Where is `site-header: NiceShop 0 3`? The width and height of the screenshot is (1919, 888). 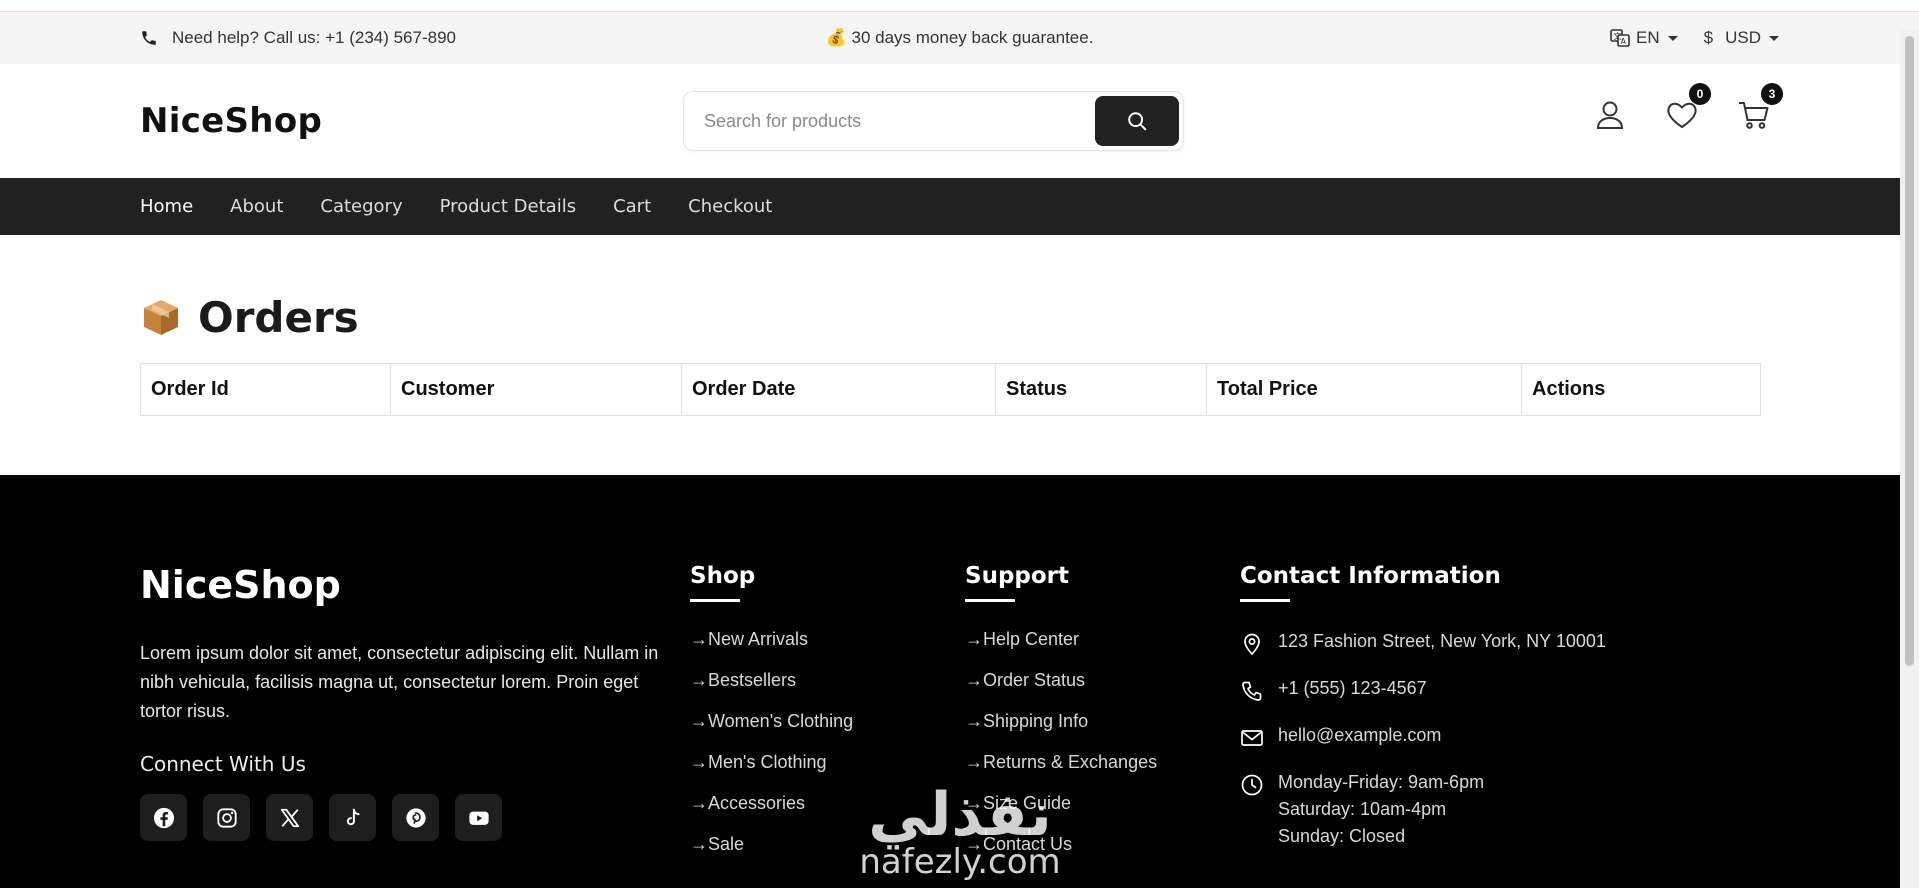
site-header: NiceShop 0 3 is located at coordinates (959, 121).